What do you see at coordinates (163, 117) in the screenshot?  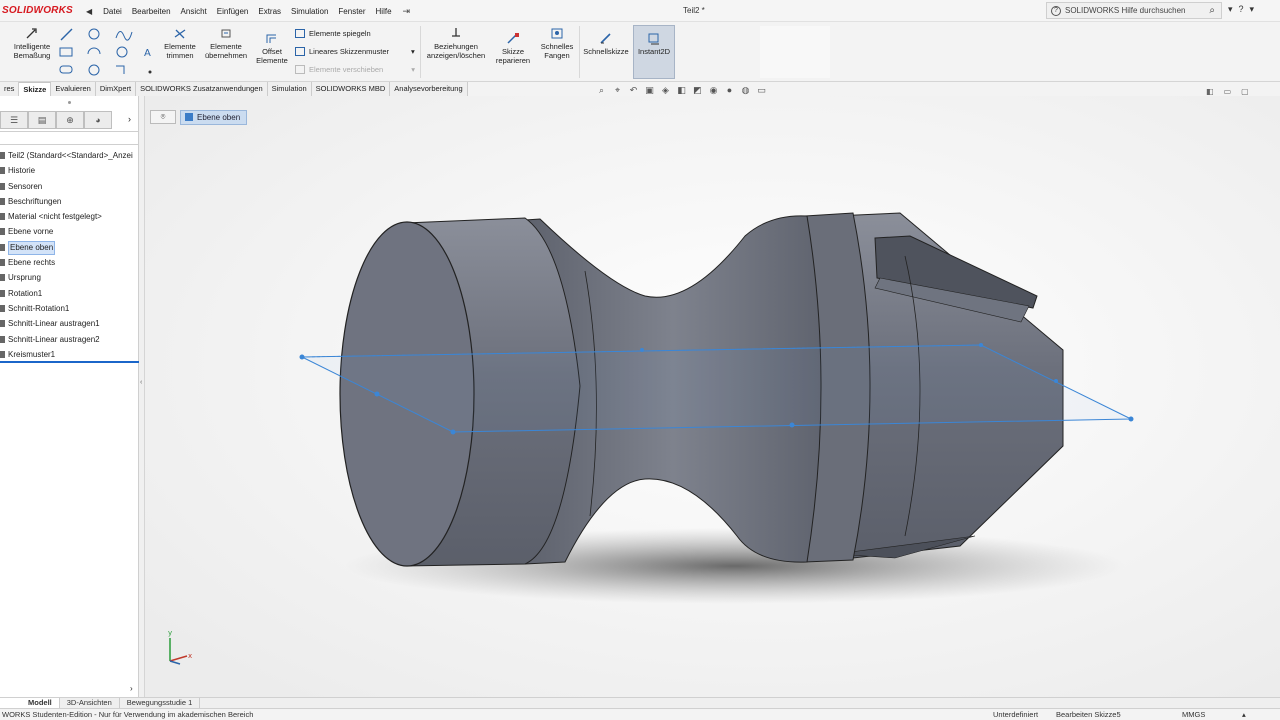 I see `breadcrumb-part-icon: ⌾` at bounding box center [163, 117].